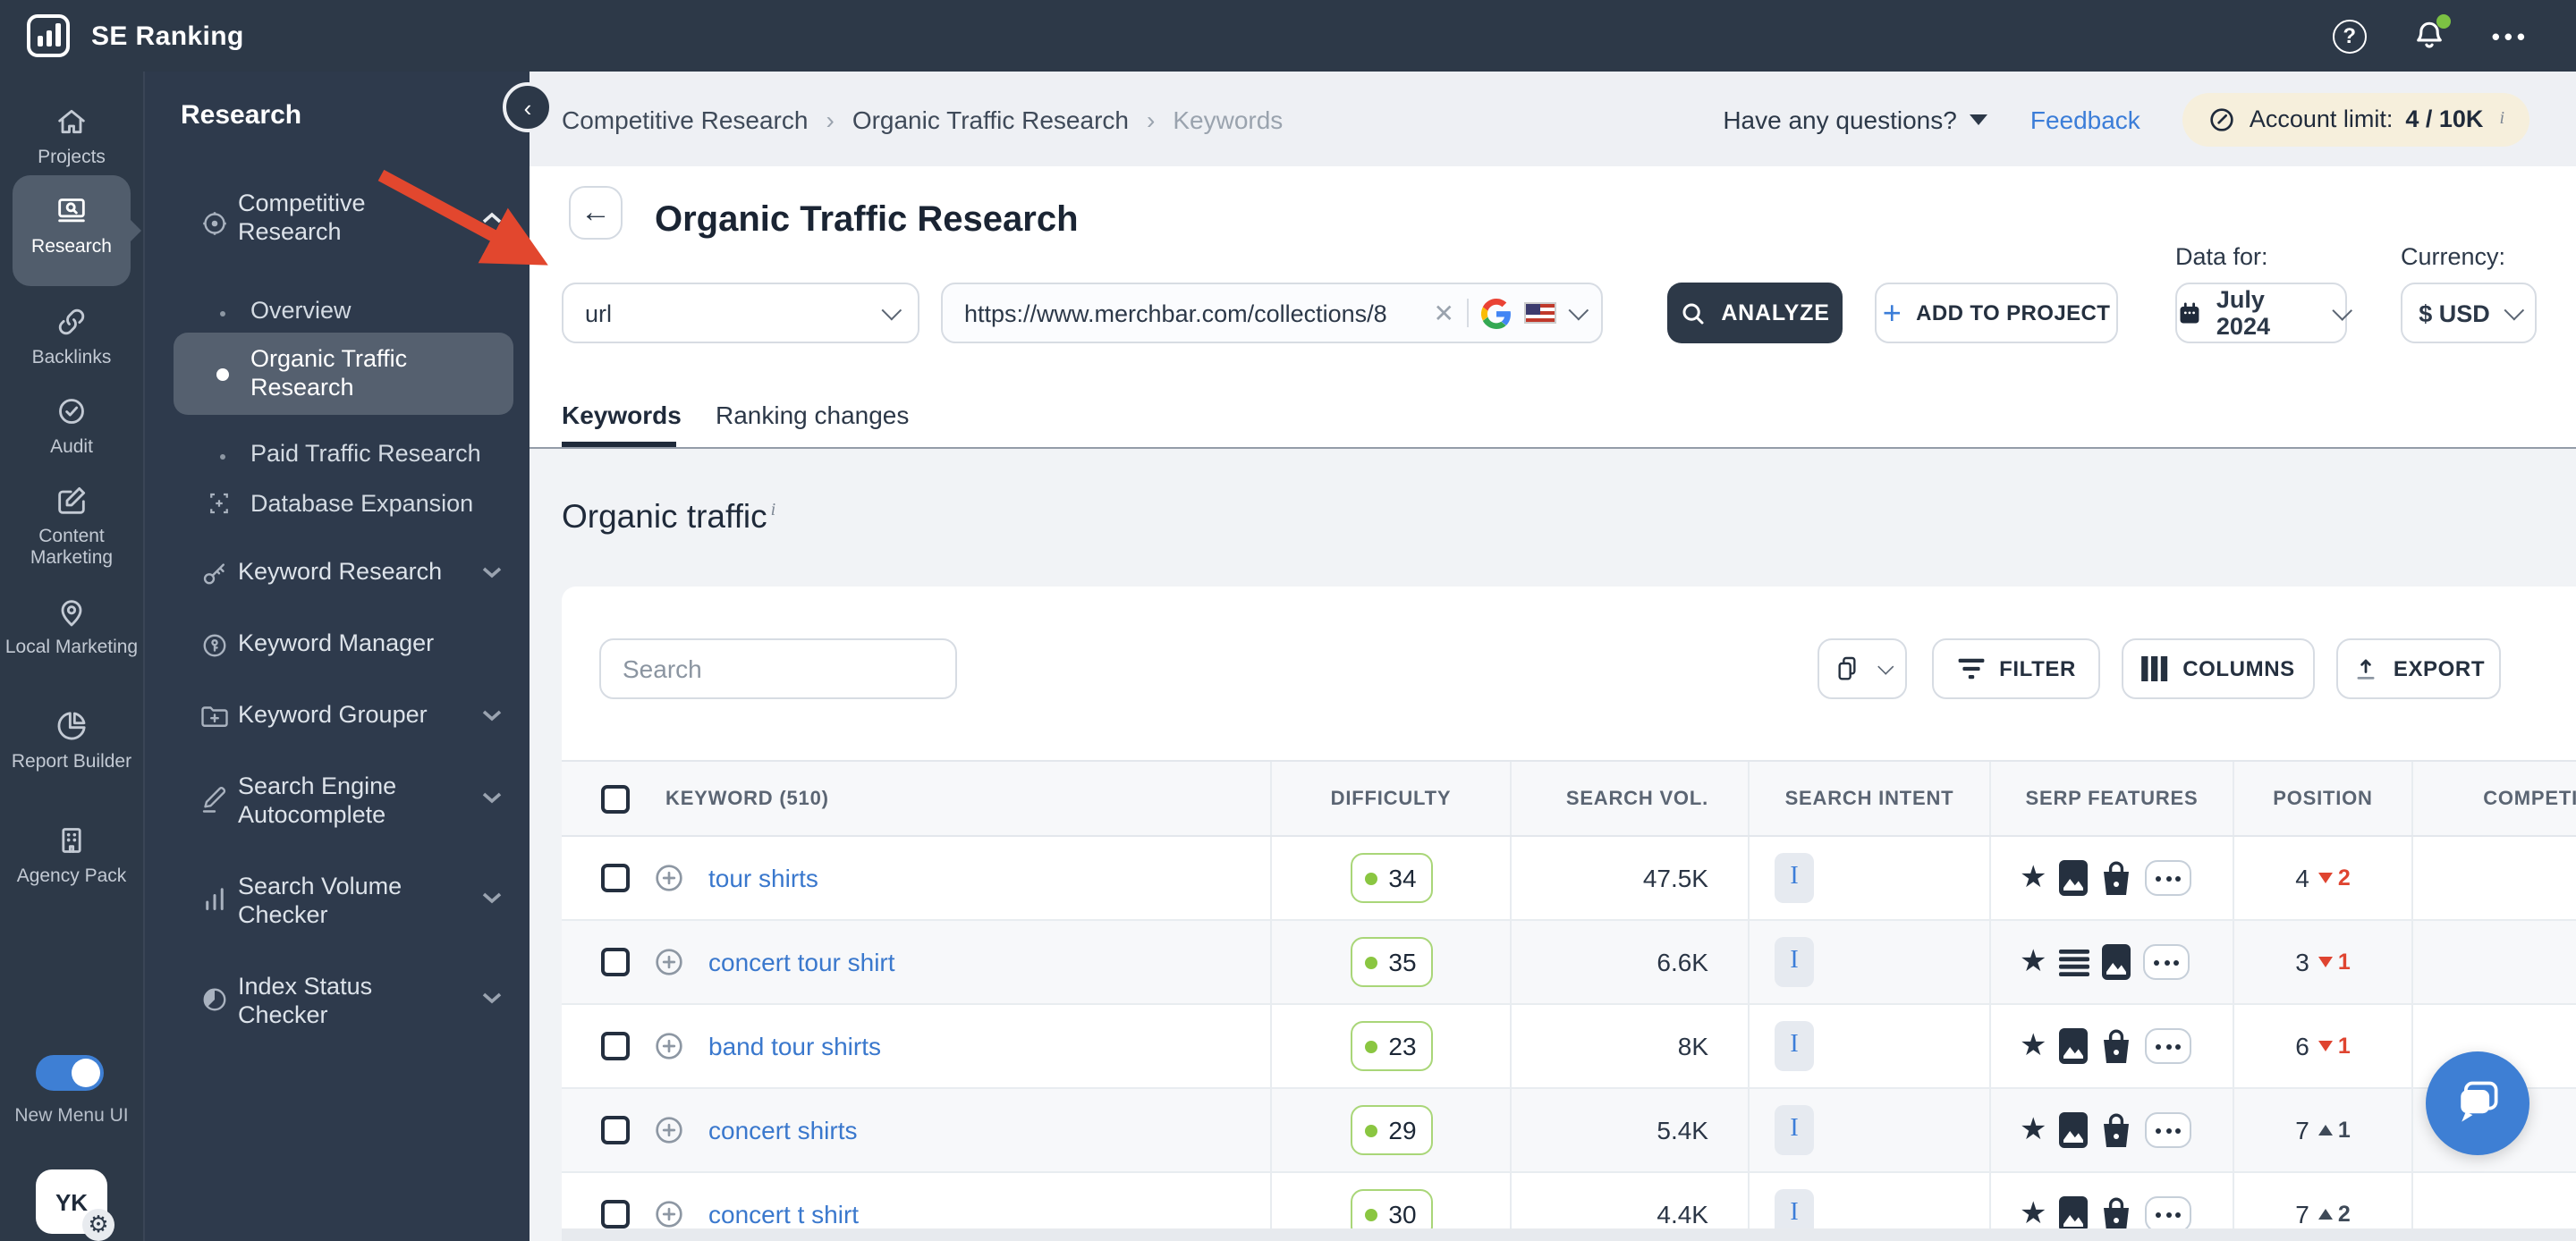 The width and height of the screenshot is (2576, 1241). I want to click on keyword-link: concert tour shirt, so click(801, 962).